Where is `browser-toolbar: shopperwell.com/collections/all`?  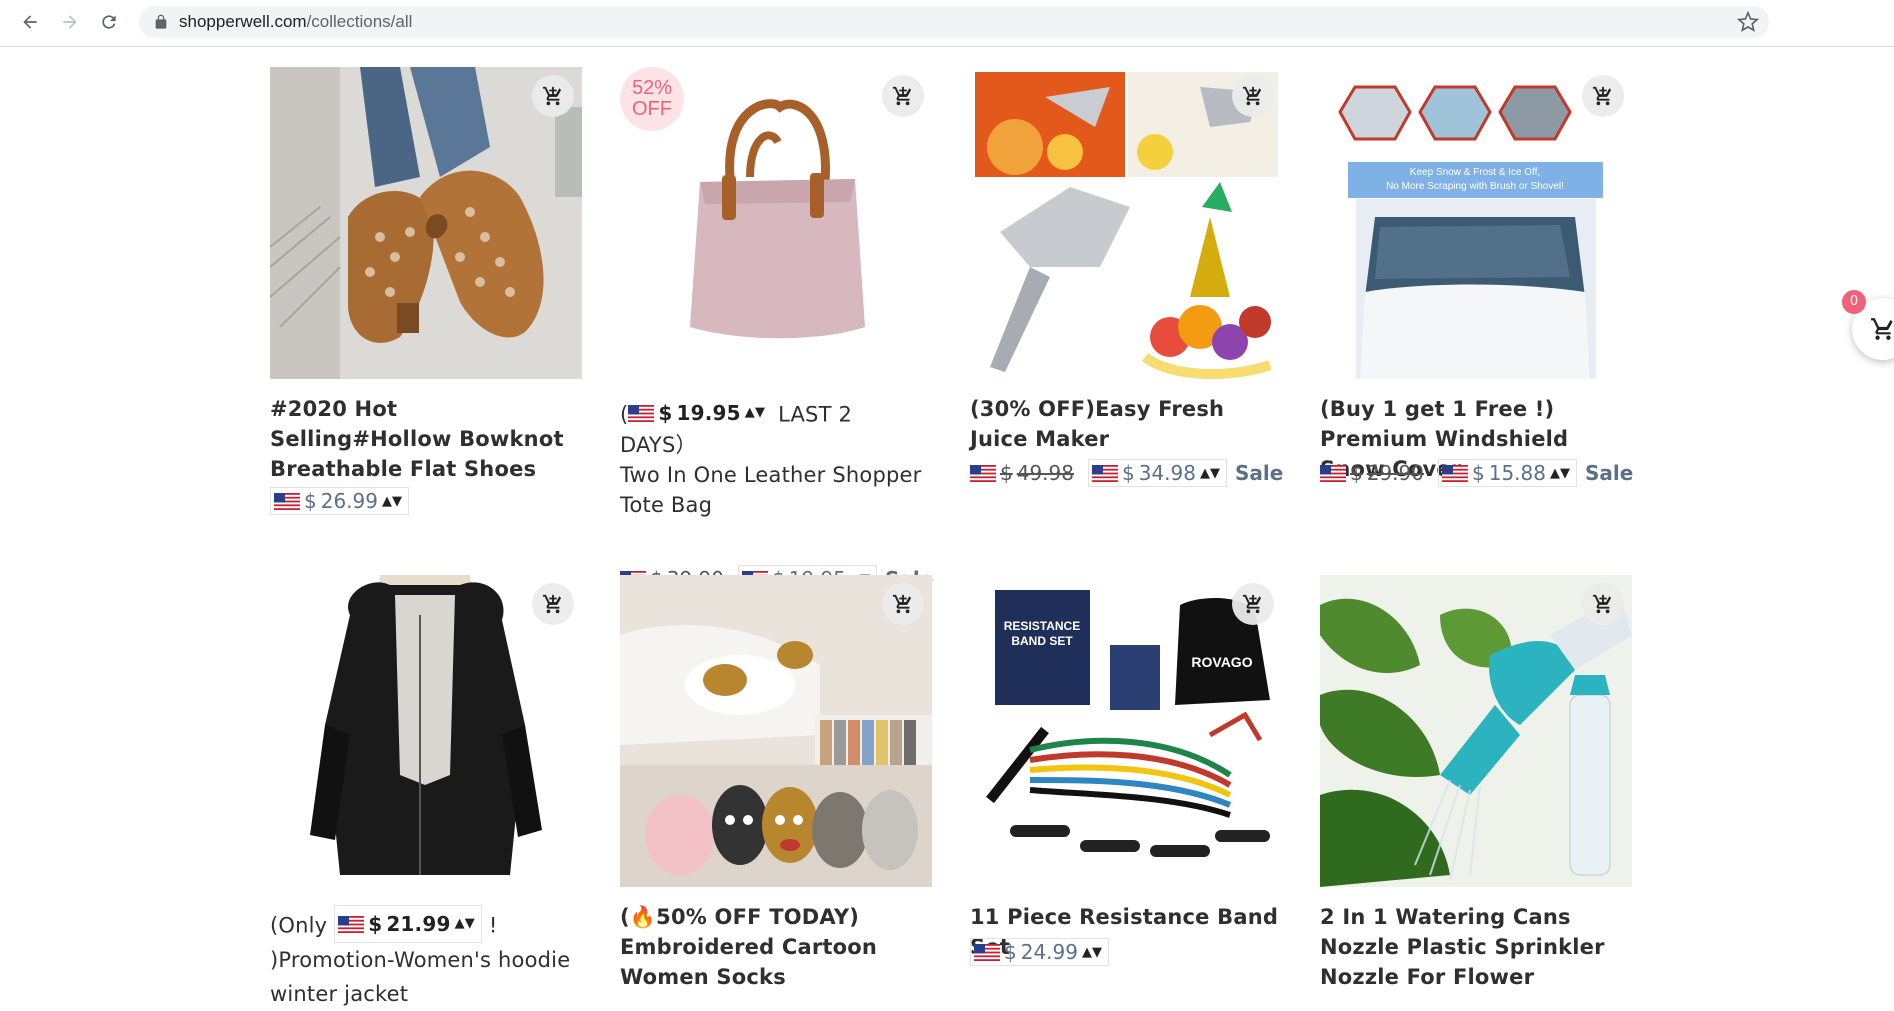 browser-toolbar: shopperwell.com/collections/all is located at coordinates (947, 23).